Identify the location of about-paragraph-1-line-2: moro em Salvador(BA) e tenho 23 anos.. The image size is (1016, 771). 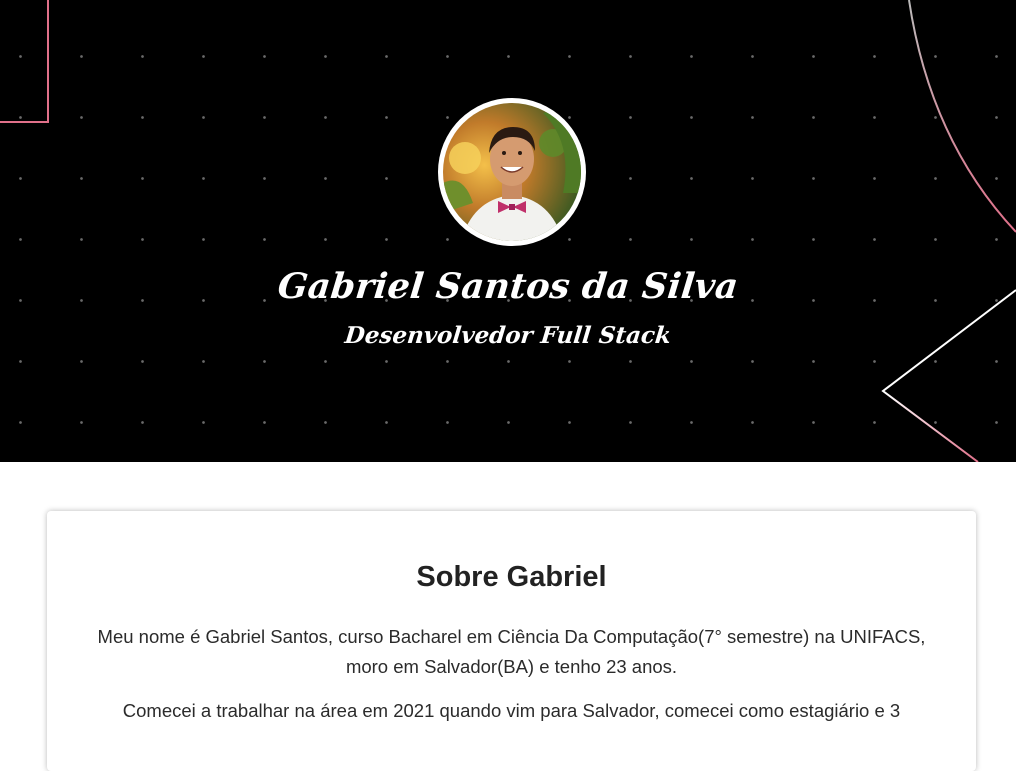
(511, 666).